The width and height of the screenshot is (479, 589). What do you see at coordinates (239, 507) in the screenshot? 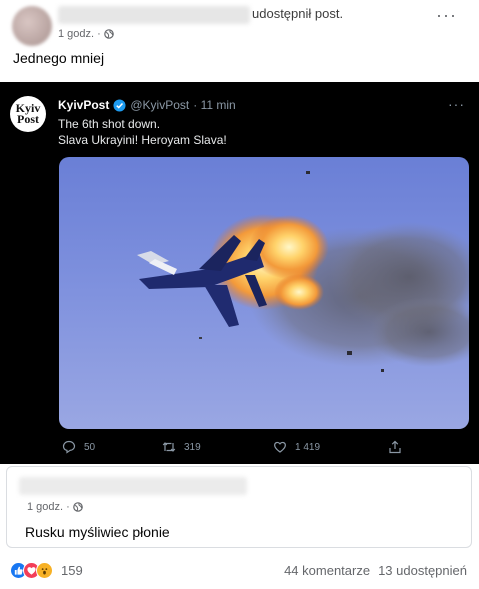
I see `comment-card: 1 godz. · Rusku myśliwiec płonie` at bounding box center [239, 507].